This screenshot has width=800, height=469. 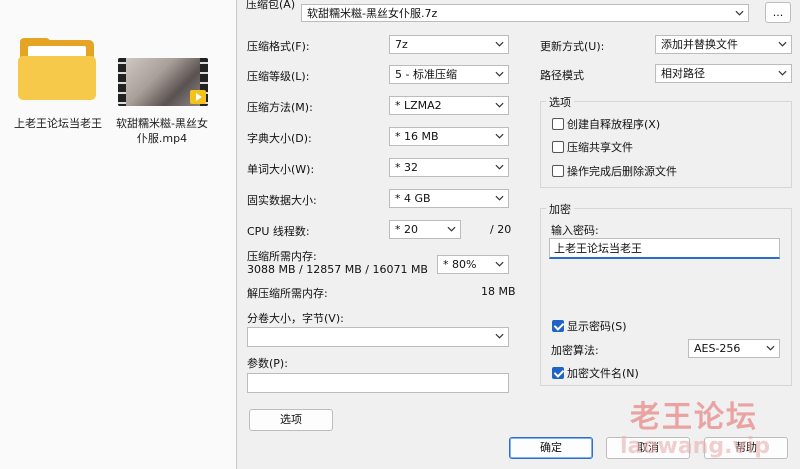 What do you see at coordinates (278, 46) in the screenshot?
I see `format-label: 压缩格式(F):` at bounding box center [278, 46].